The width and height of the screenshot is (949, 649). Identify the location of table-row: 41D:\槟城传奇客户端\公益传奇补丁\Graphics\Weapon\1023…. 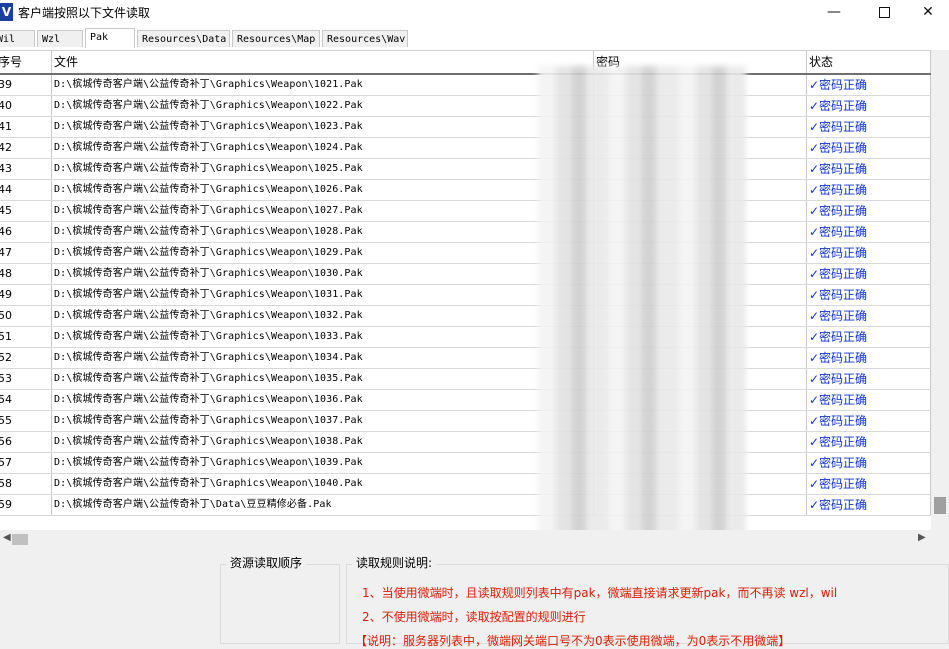
(465, 127).